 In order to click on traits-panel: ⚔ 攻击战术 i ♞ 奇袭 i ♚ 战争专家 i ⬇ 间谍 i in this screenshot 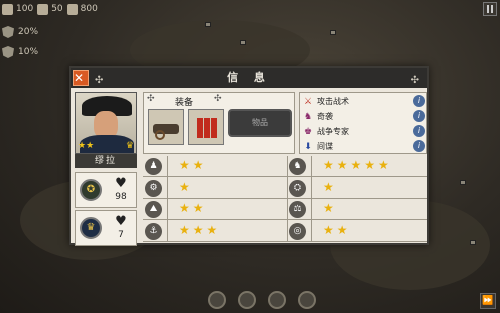, I will do `click(363, 123)`.